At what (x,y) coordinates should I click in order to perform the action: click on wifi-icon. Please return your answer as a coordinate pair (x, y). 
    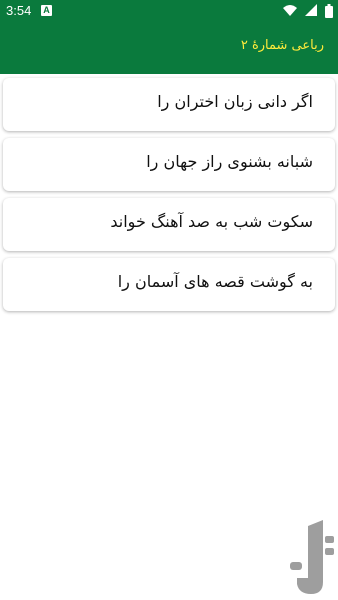
    Looking at the image, I should click on (289, 10).